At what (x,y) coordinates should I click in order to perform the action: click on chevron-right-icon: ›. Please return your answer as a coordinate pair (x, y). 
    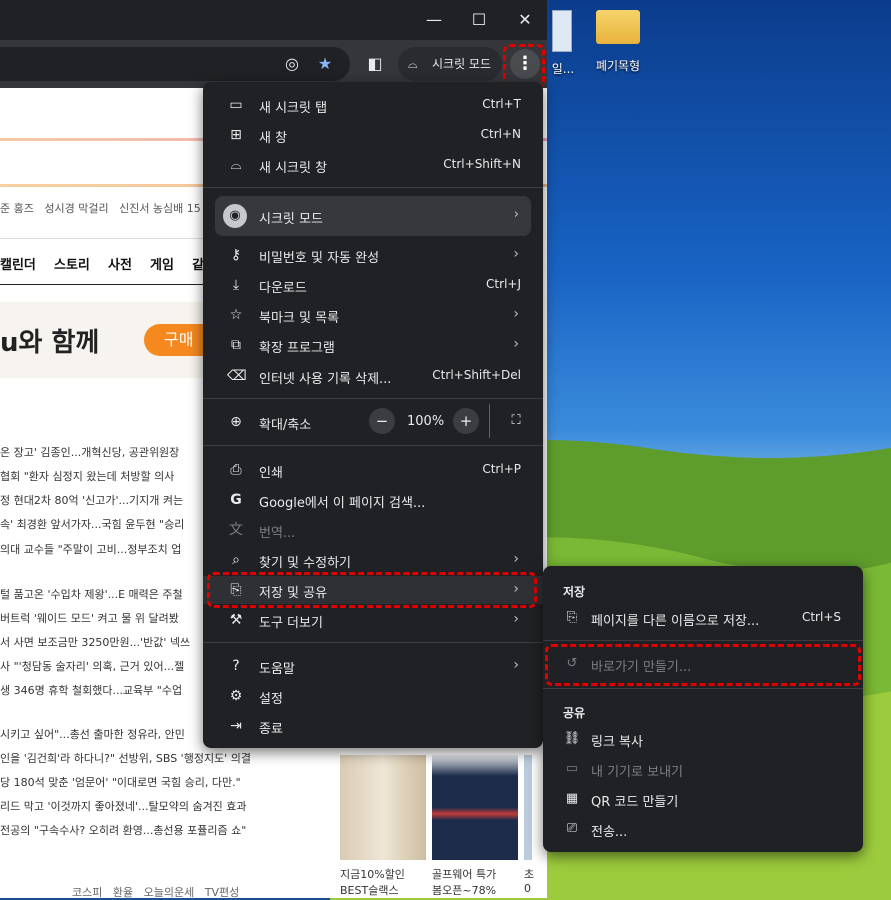
    Looking at the image, I should click on (516, 214).